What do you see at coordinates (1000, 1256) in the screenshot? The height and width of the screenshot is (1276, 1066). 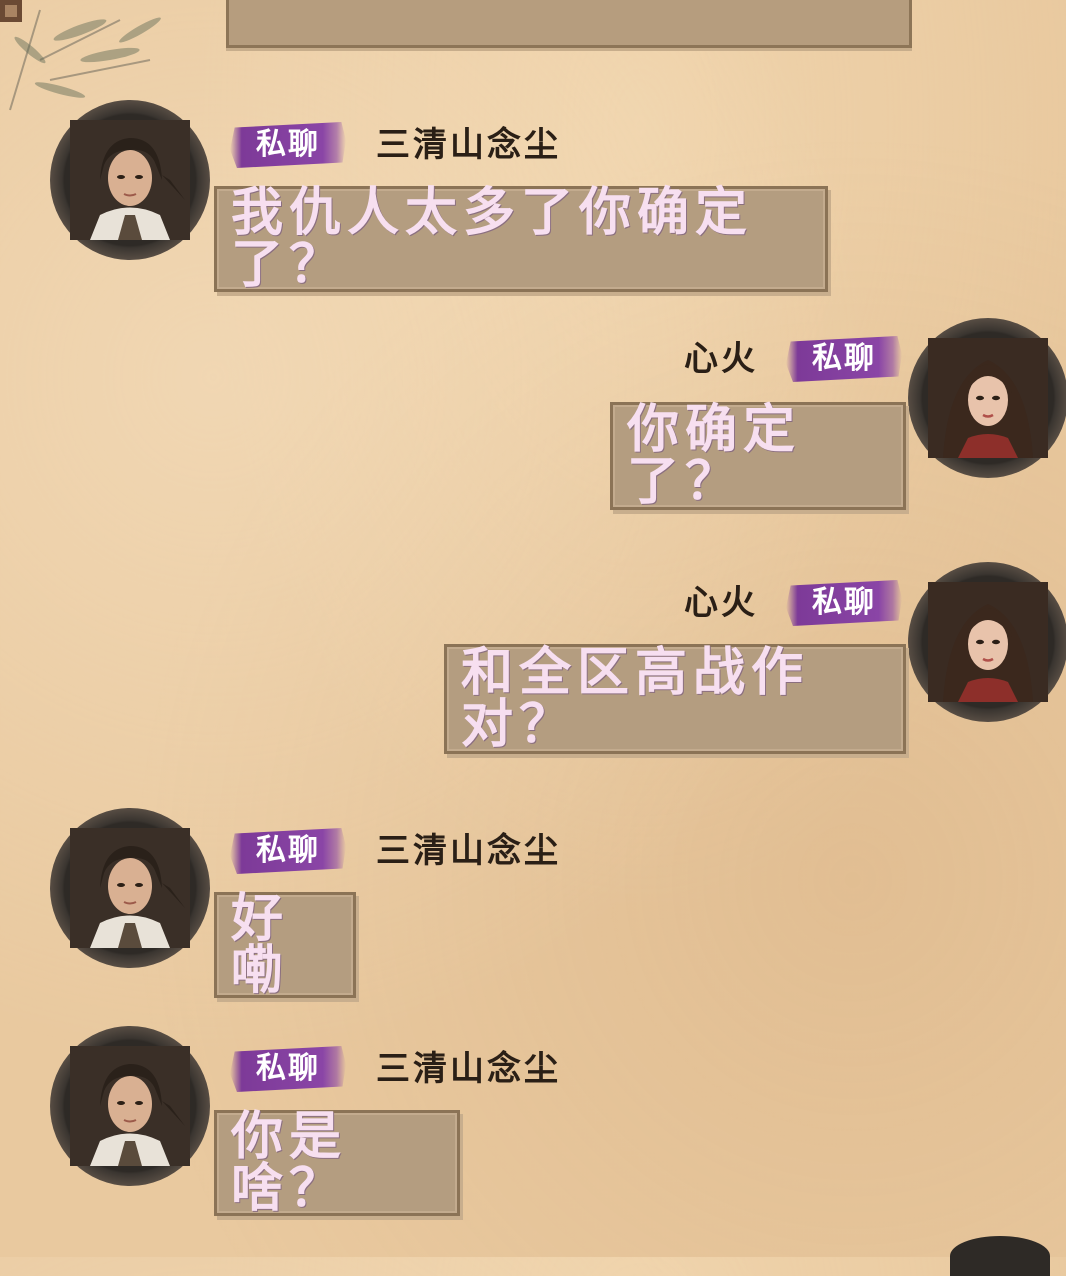 I see `next-avatar-partial` at bounding box center [1000, 1256].